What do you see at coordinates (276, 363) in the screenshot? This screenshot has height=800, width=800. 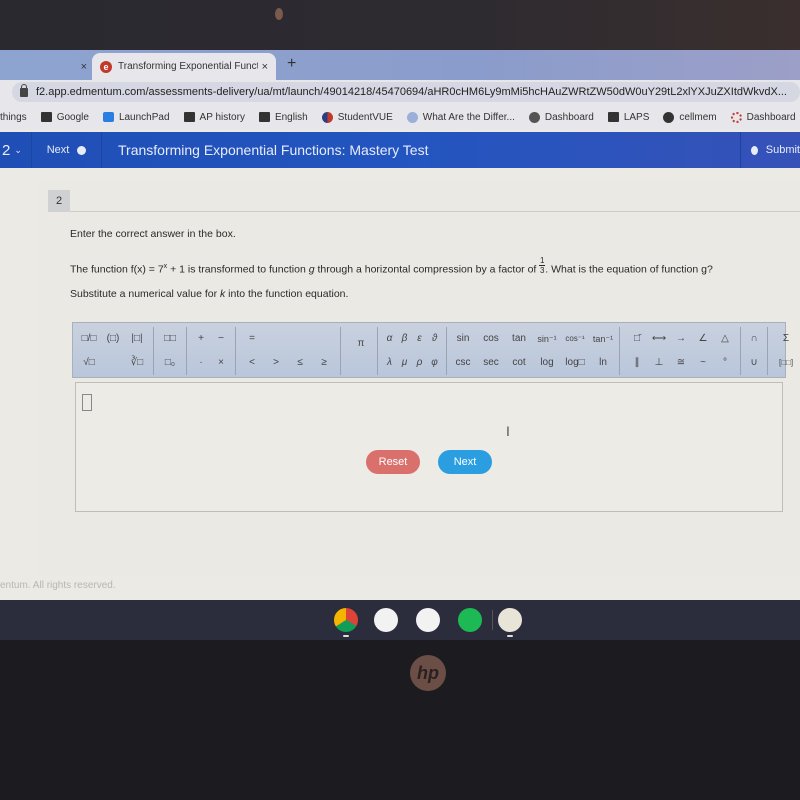 I see `greater-than-button: >` at bounding box center [276, 363].